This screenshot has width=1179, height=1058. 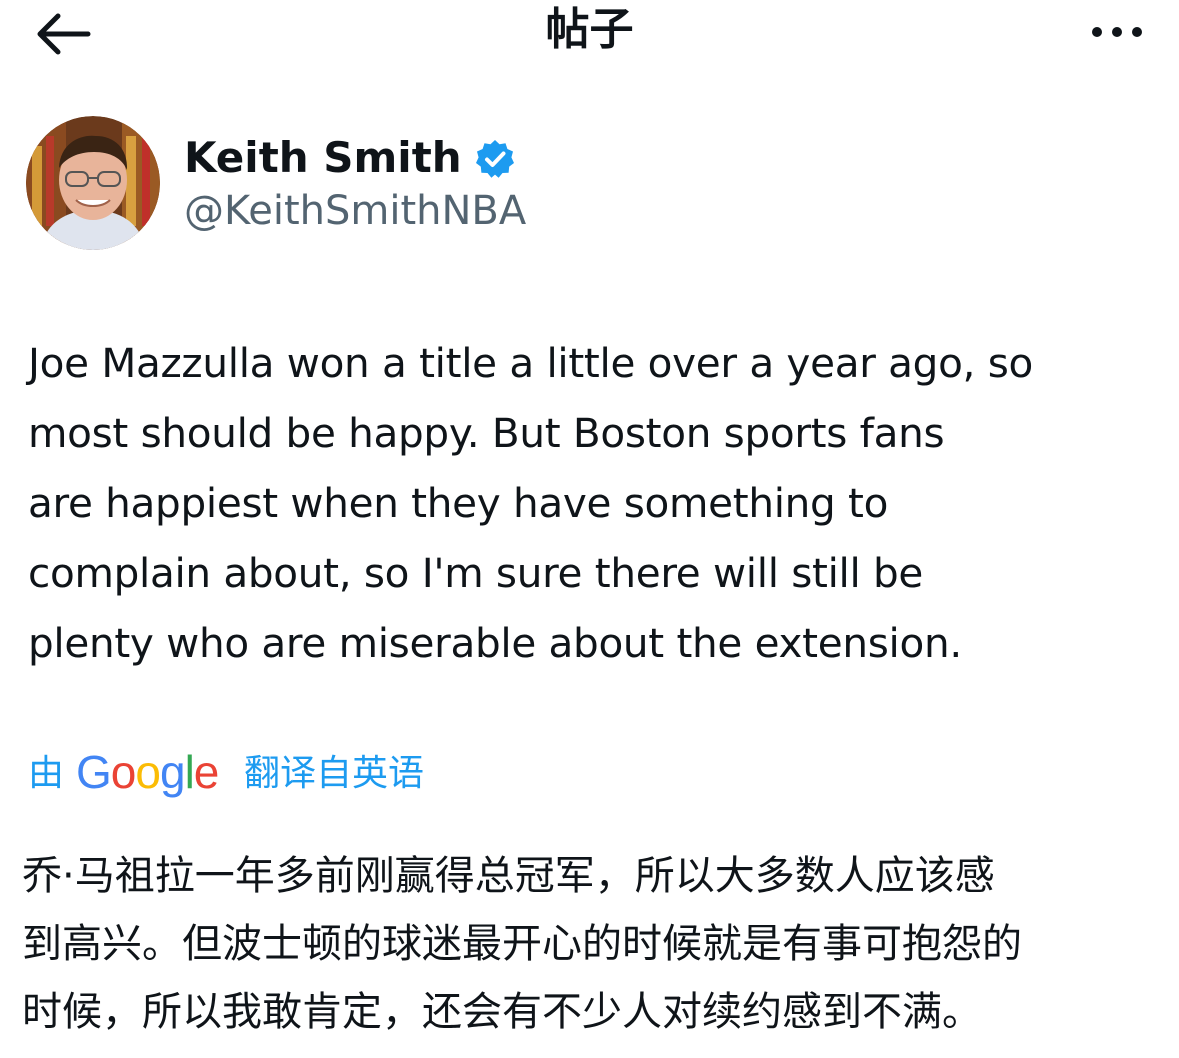 What do you see at coordinates (458, 503) in the screenshot?
I see `tweet-line: are happiest when they have something to` at bounding box center [458, 503].